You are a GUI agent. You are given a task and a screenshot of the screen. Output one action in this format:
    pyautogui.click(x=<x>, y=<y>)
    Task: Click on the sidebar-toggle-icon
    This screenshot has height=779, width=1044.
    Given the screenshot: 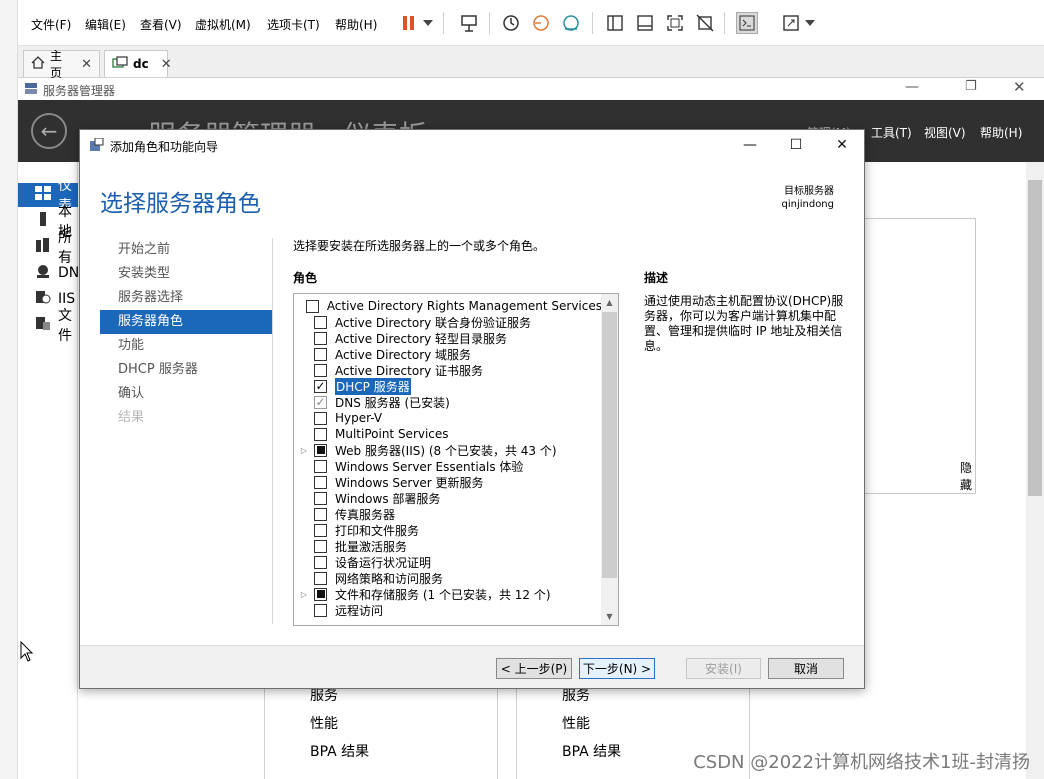 What is the action you would take?
    pyautogui.click(x=615, y=23)
    